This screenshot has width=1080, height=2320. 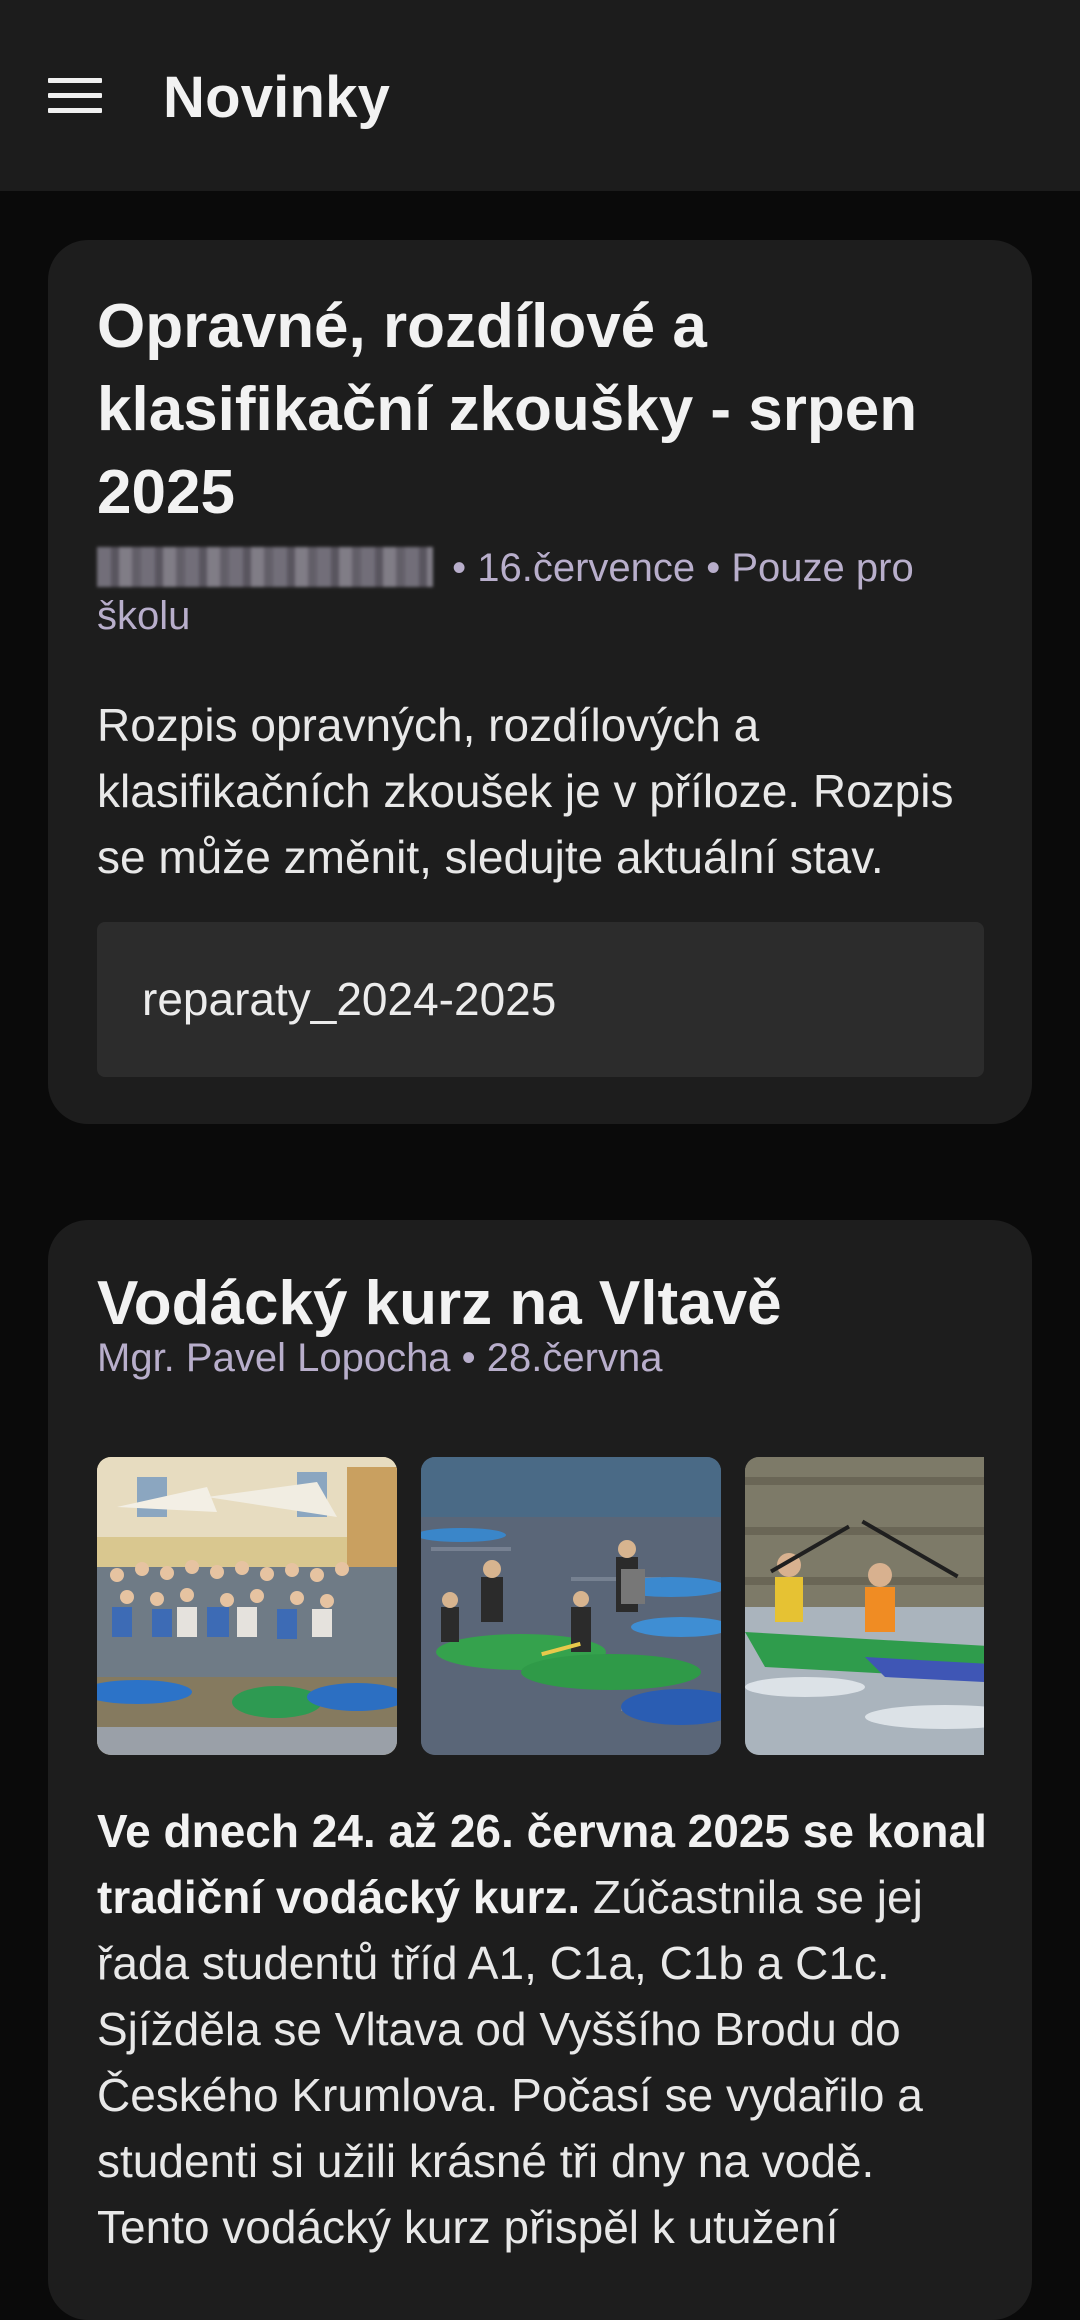 What do you see at coordinates (265, 567) in the screenshot?
I see `redacted-author` at bounding box center [265, 567].